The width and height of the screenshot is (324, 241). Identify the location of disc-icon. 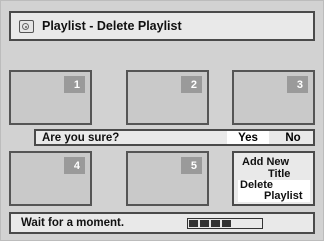
(26, 26).